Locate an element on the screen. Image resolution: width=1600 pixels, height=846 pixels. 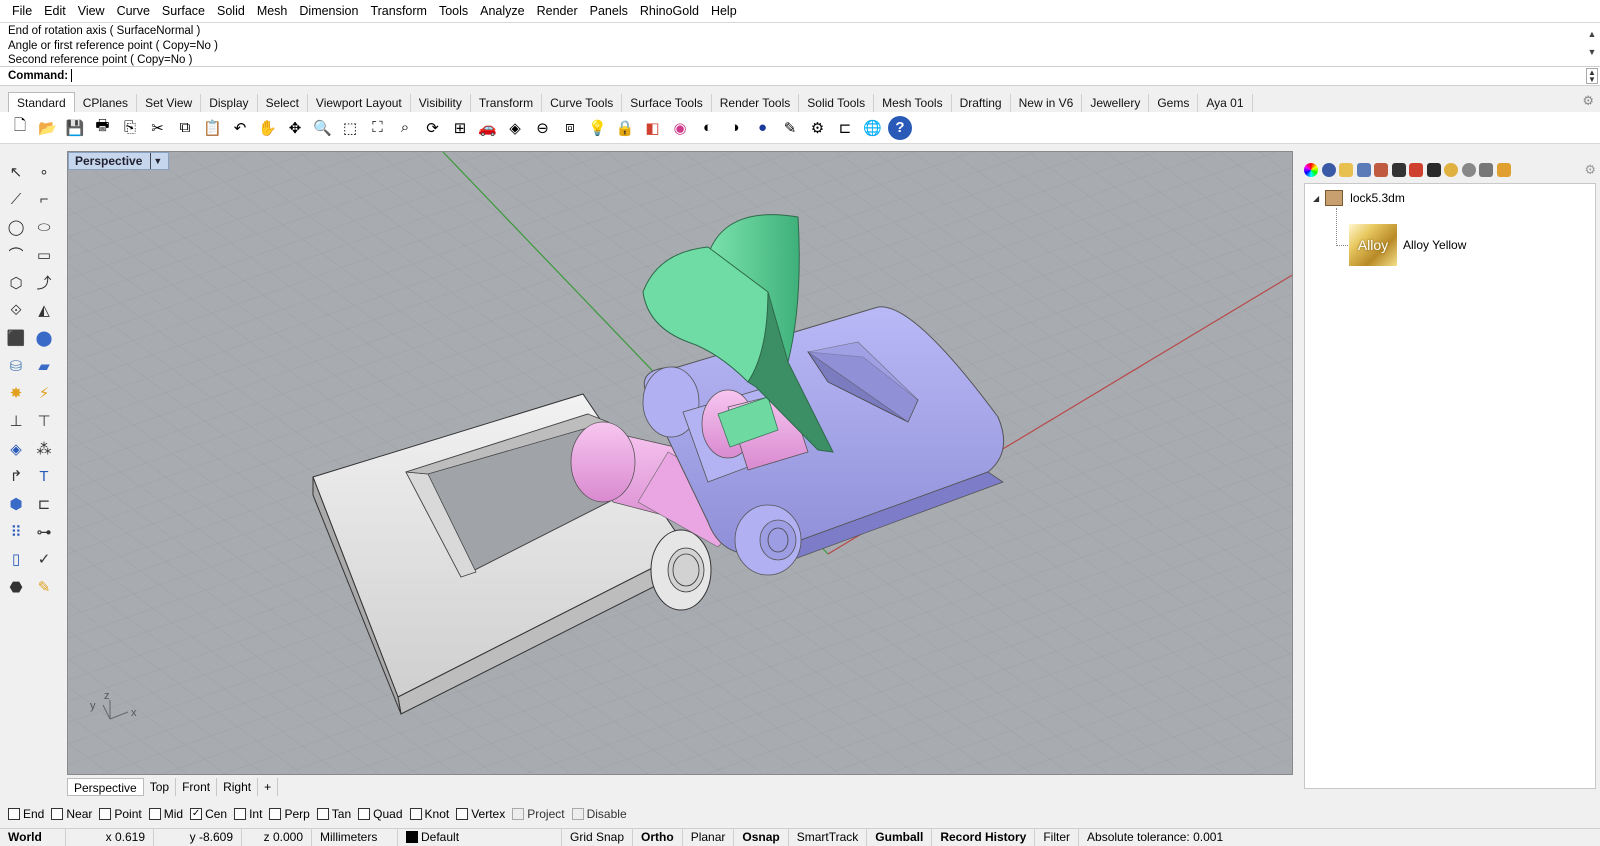
polygon-tool-icon: ⬡ is located at coordinates (16, 283).